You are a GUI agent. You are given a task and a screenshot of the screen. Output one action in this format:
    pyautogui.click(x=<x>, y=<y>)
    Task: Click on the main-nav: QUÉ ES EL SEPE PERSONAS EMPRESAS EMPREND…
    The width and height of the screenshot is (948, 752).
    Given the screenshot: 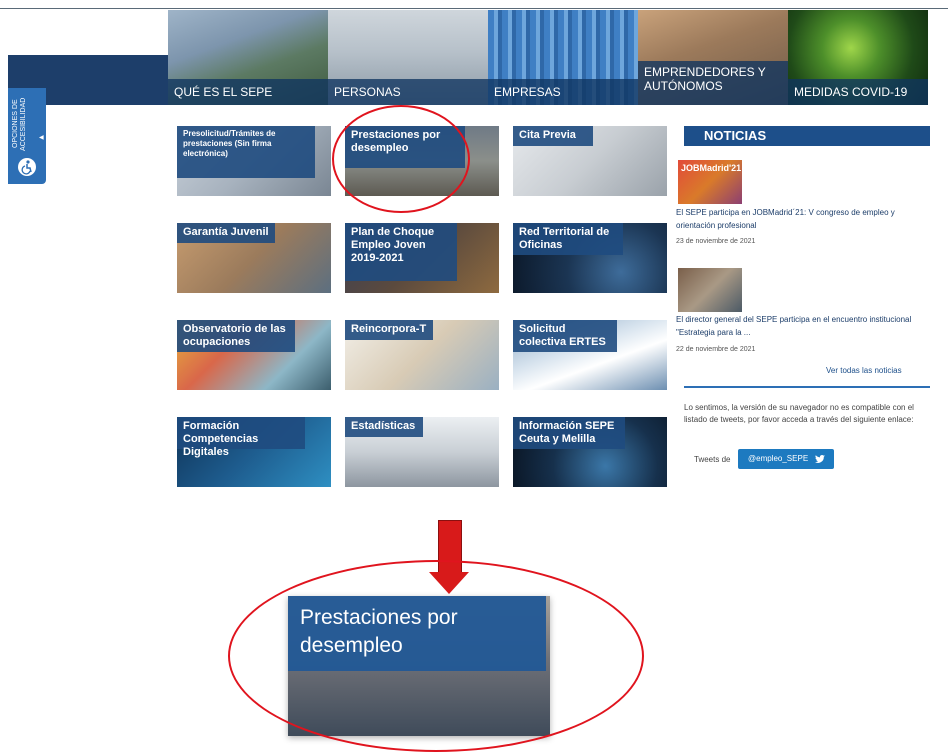 What is the action you would take?
    pyautogui.click(x=548, y=57)
    